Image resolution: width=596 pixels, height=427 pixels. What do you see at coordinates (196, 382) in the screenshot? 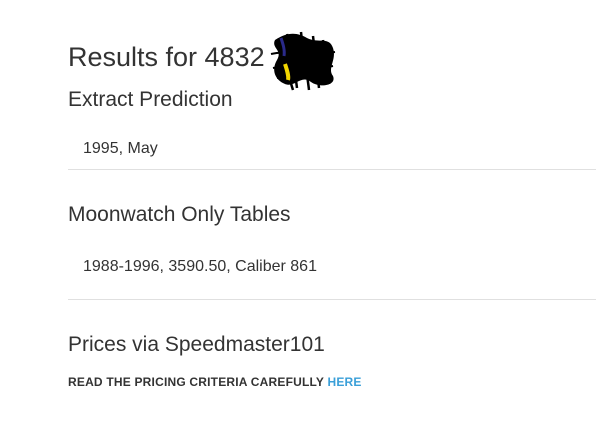
I see `pricing-criteria-text: READ THE PRICING CRITERIA CAREFULLY` at bounding box center [196, 382].